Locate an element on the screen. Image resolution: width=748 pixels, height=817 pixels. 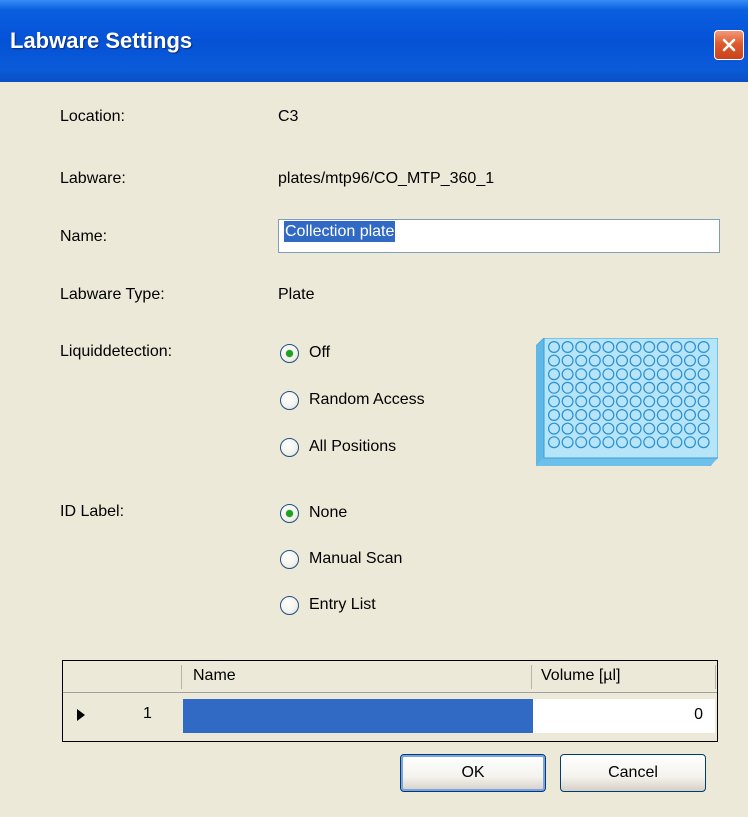
ok-button: OK is located at coordinates (473, 773).